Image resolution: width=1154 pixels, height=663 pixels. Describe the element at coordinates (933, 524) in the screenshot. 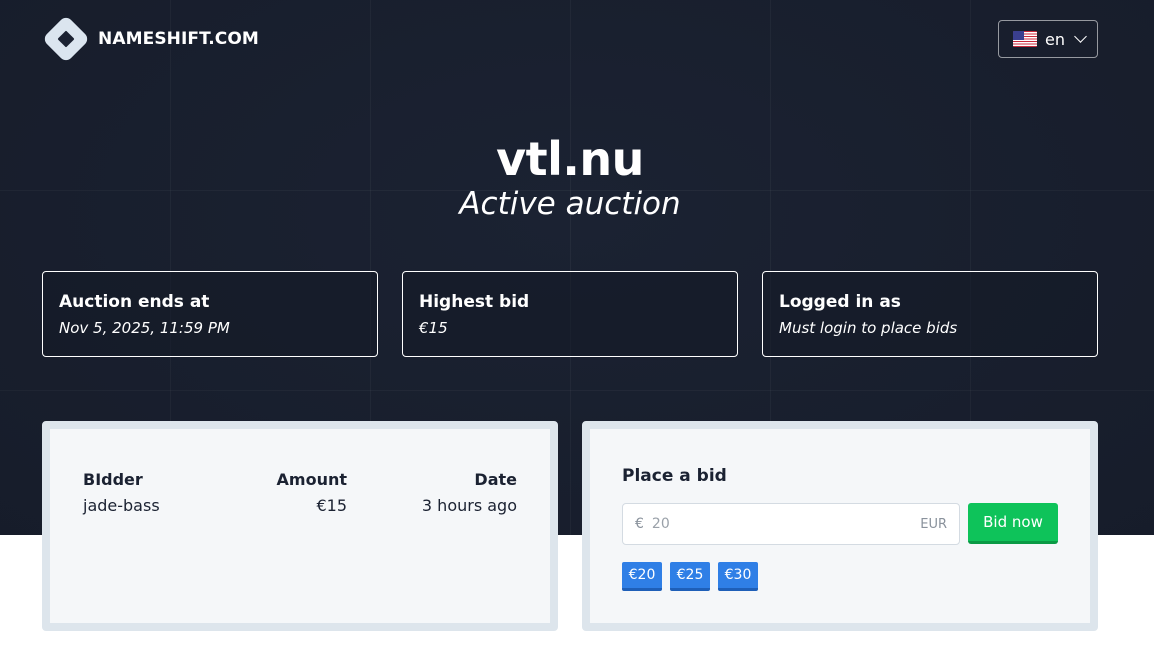

I see `currency-code: EUR` at that location.